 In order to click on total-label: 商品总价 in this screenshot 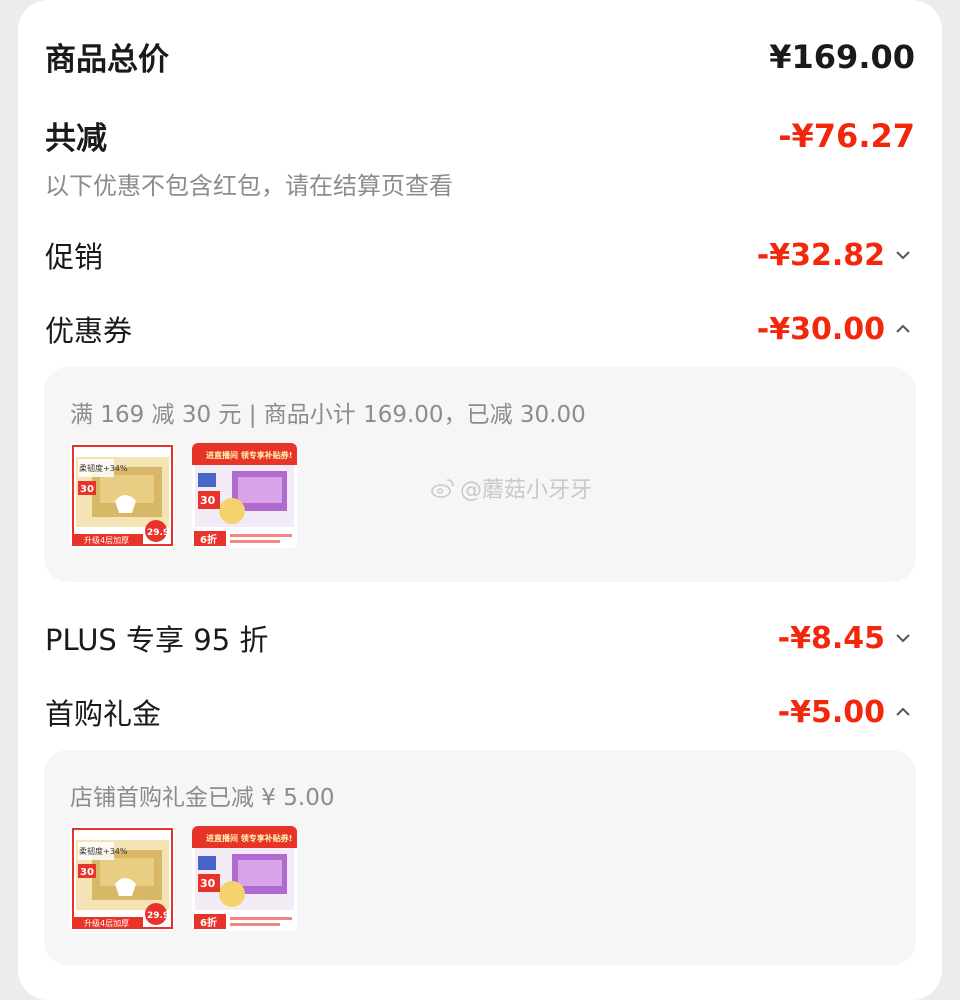, I will do `click(107, 60)`.